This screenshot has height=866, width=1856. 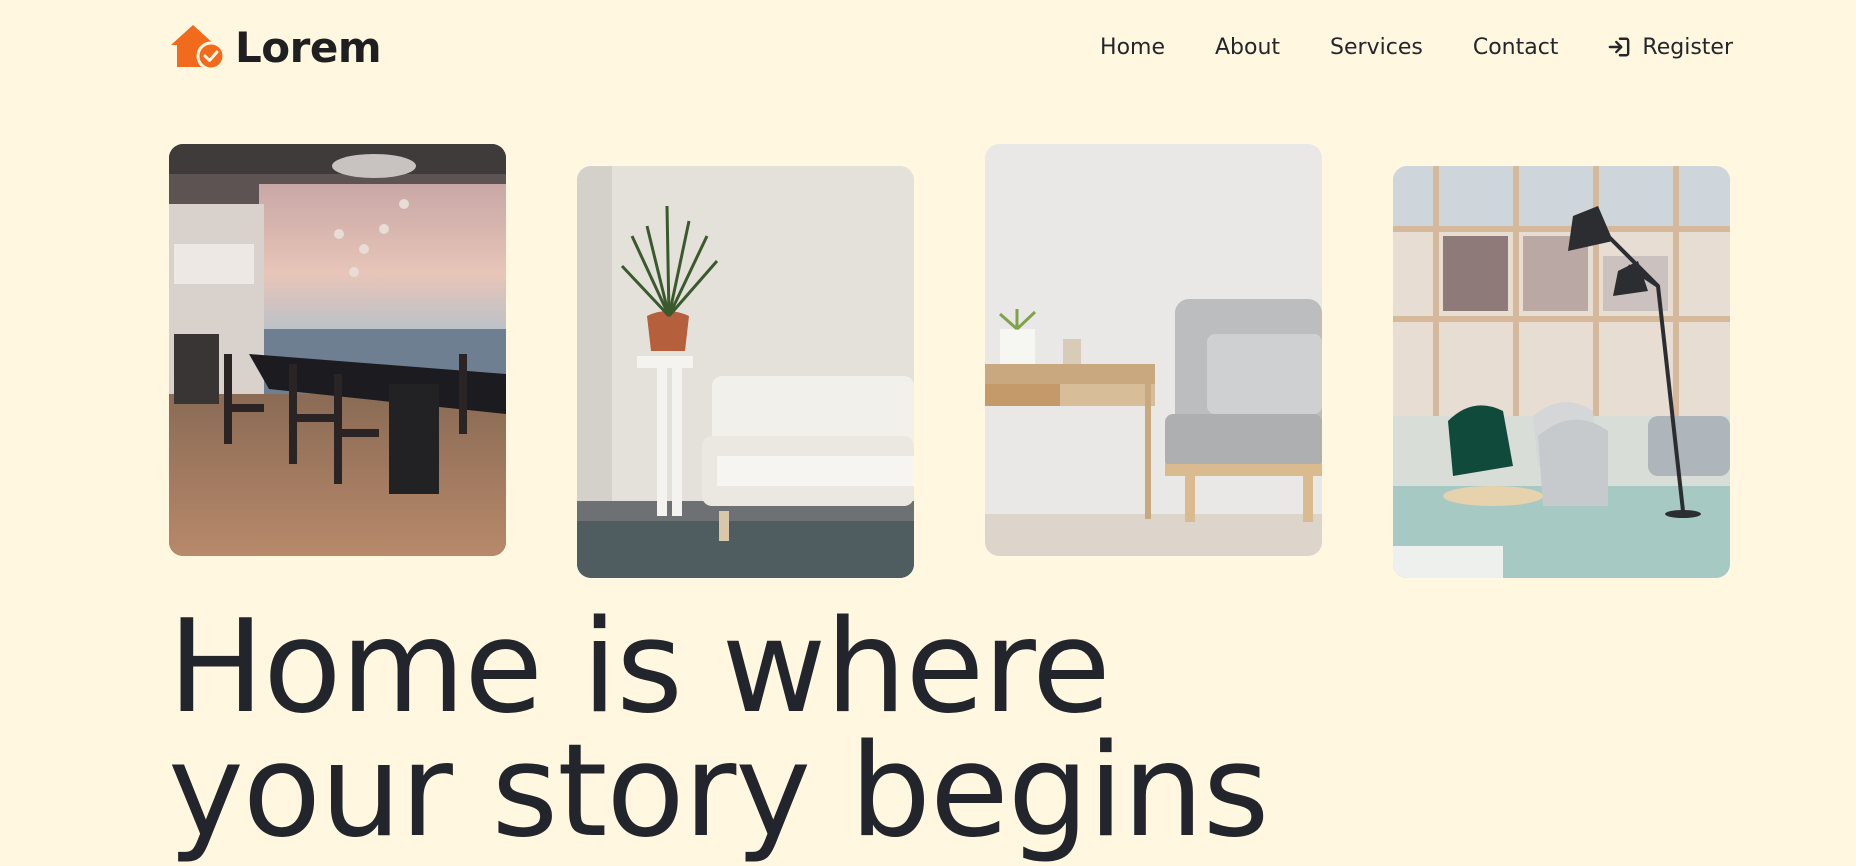 What do you see at coordinates (745, 372) in the screenshot?
I see `gallery-photo-white-sofa` at bounding box center [745, 372].